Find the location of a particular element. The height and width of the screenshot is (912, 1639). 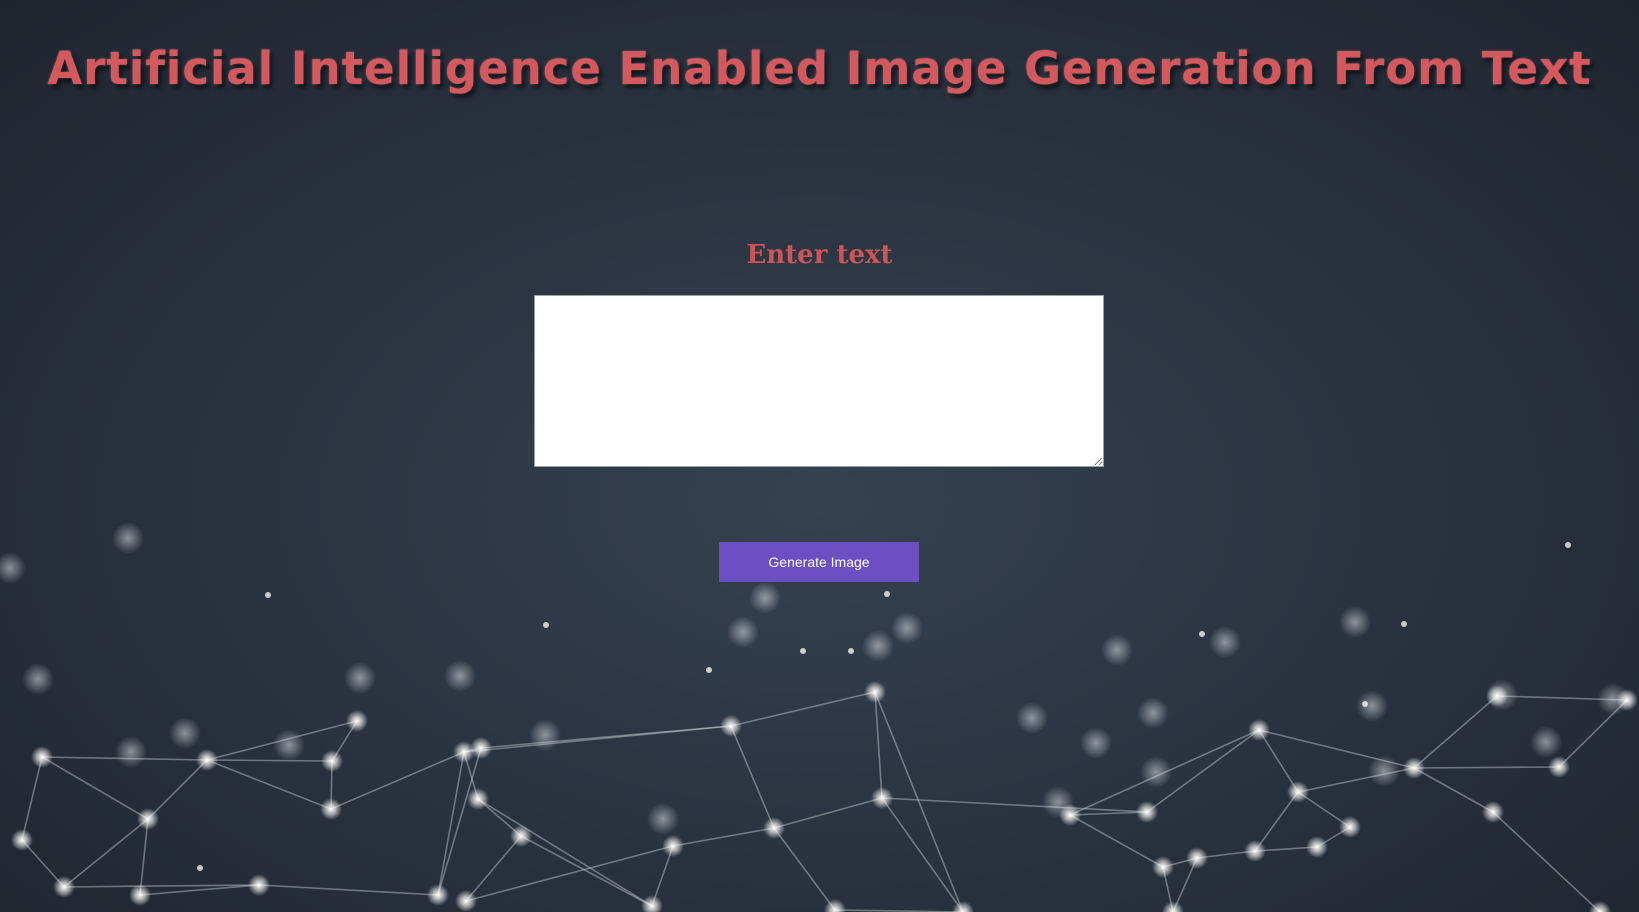

enter-text-label: Enter text is located at coordinates (819, 255).